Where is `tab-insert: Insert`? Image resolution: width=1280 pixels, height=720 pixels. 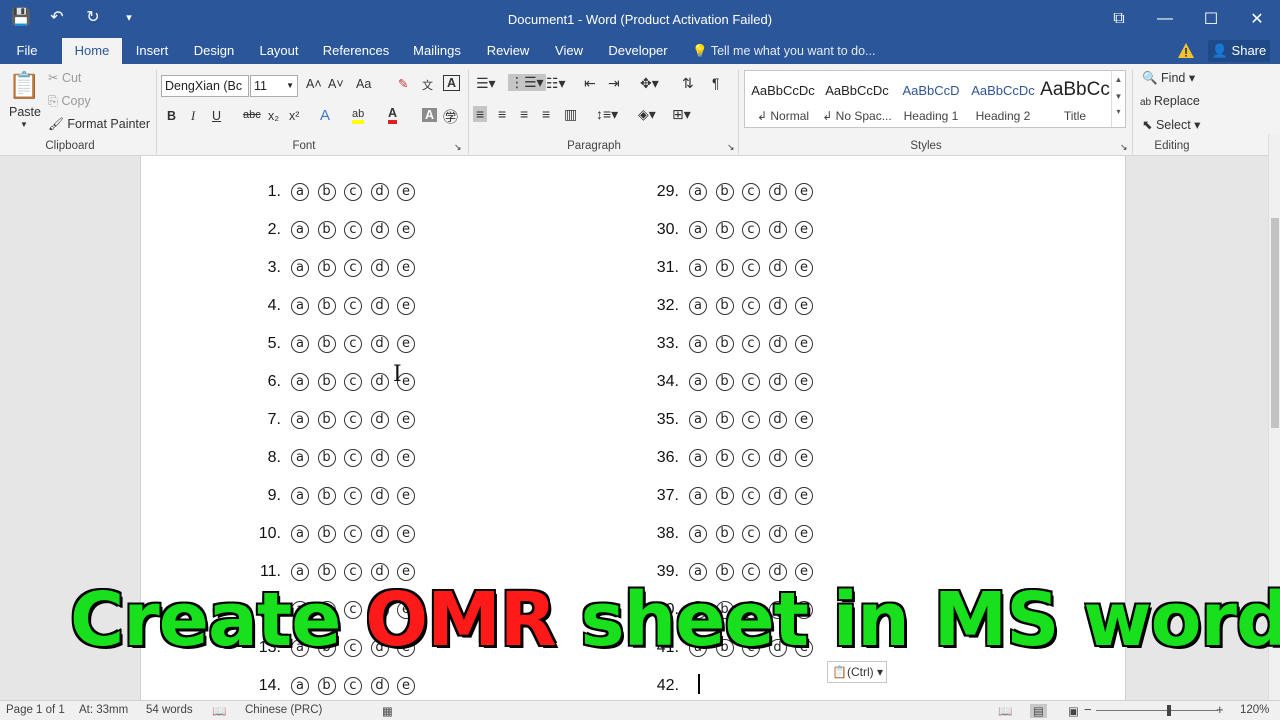 tab-insert: Insert is located at coordinates (152, 51).